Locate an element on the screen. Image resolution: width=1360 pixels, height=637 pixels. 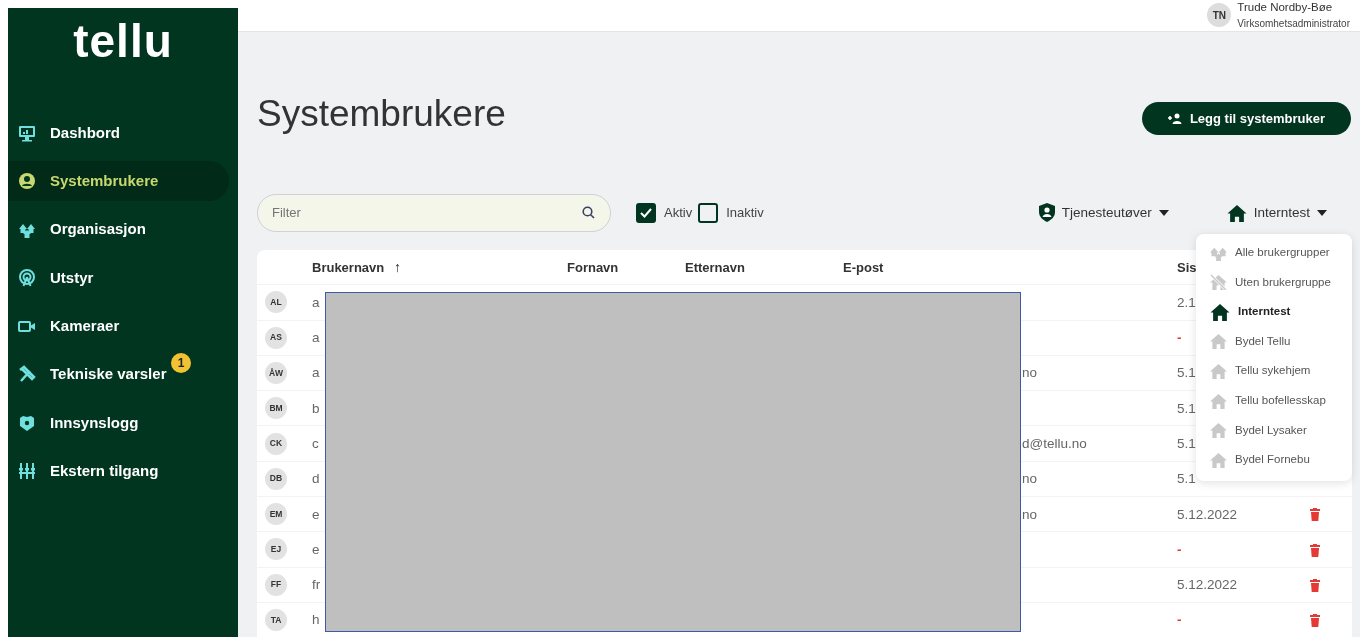
user-avatar: EM is located at coordinates (276, 514).